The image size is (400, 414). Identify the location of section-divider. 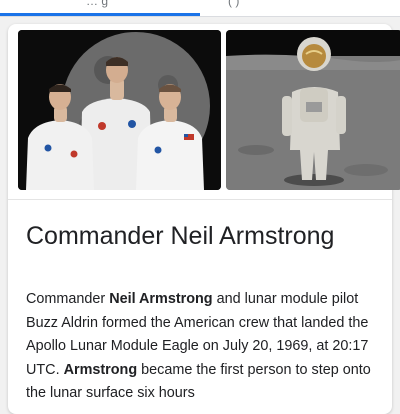
(200, 199).